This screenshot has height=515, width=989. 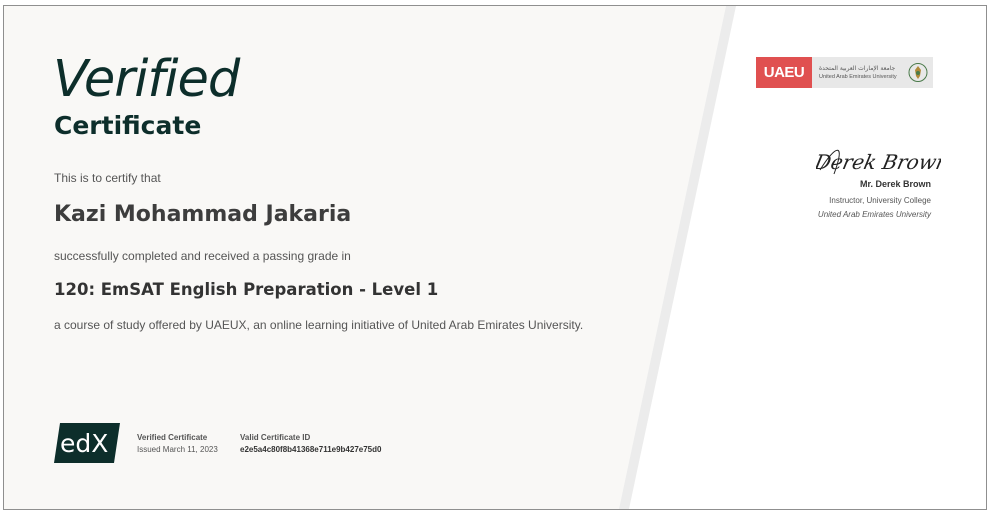 I want to click on edx-logo: edX, so click(x=87, y=443).